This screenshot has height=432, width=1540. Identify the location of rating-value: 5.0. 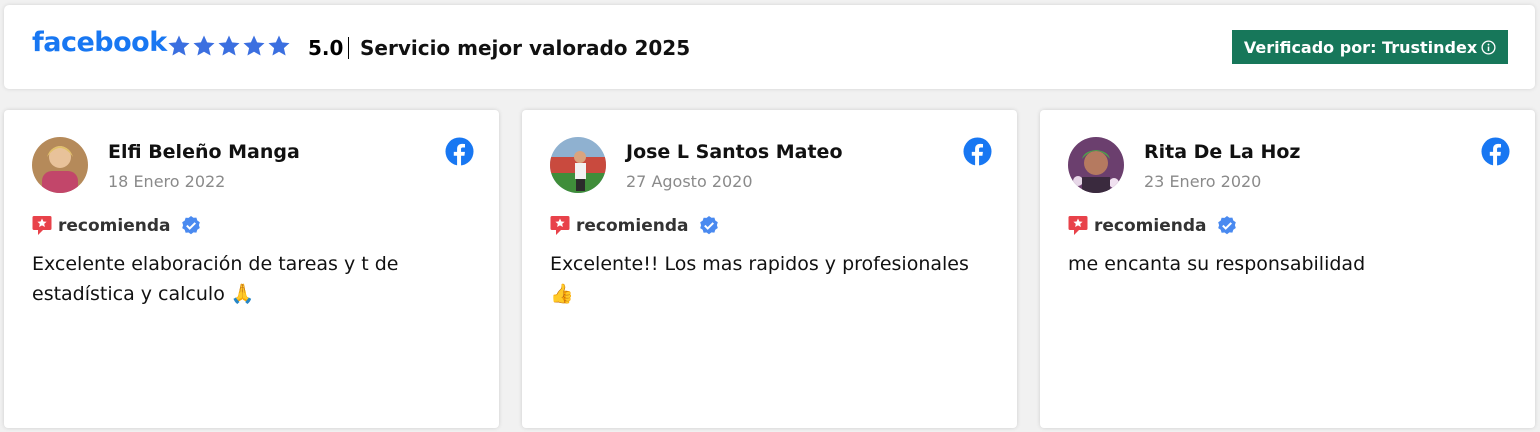
(326, 48).